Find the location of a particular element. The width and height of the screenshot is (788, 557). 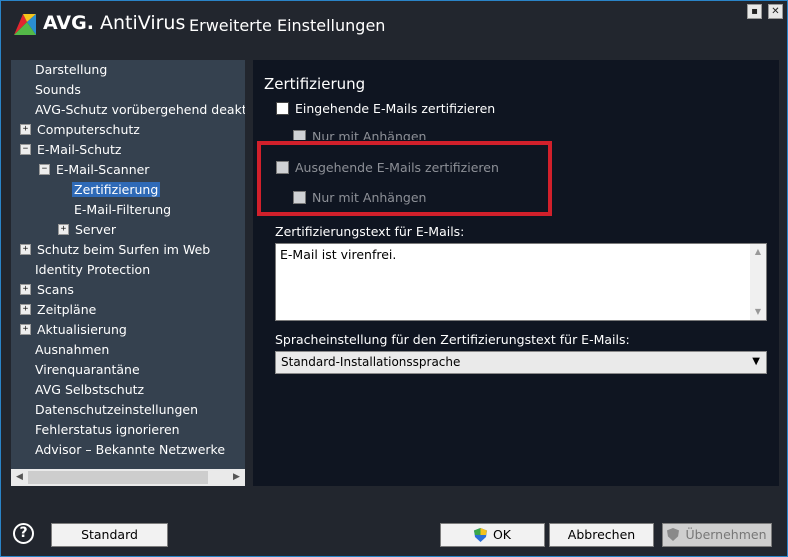

scroll-right-icon: ▶ is located at coordinates (236, 477).